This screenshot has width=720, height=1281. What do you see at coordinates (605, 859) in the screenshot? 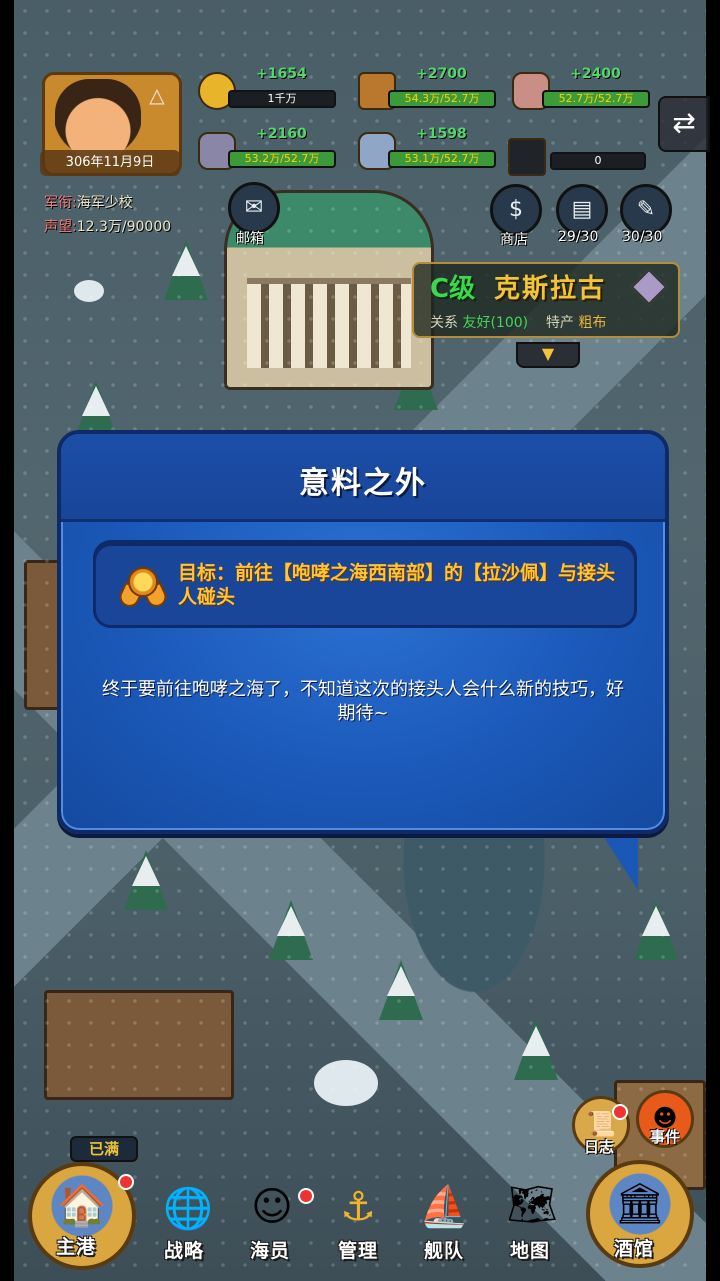
I see `dialog-pointer` at bounding box center [605, 859].